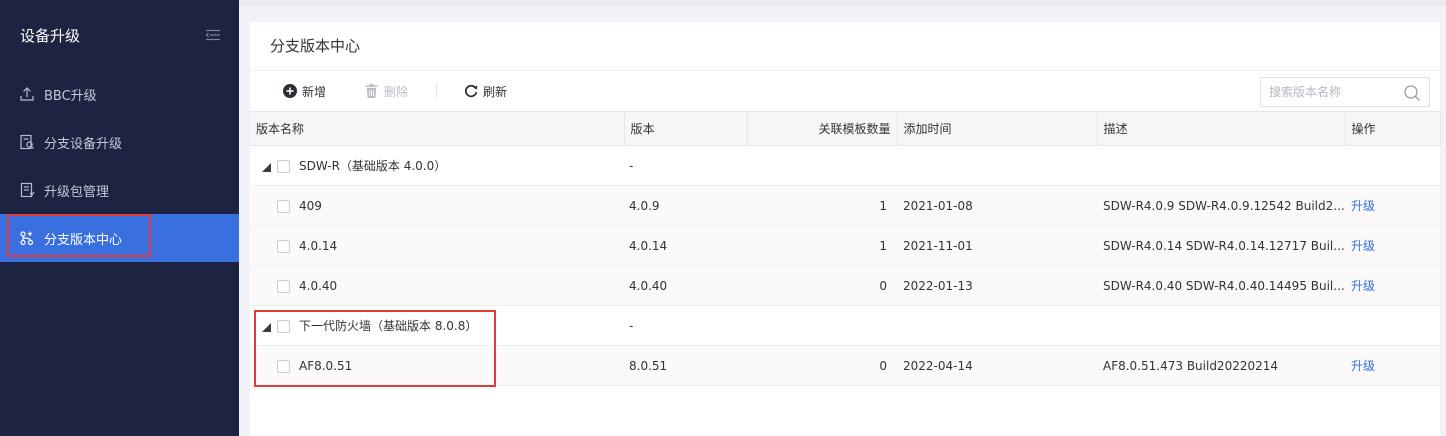  What do you see at coordinates (1191, 365) in the screenshot?
I see `description: AF8.0.51.473 Build20220214` at bounding box center [1191, 365].